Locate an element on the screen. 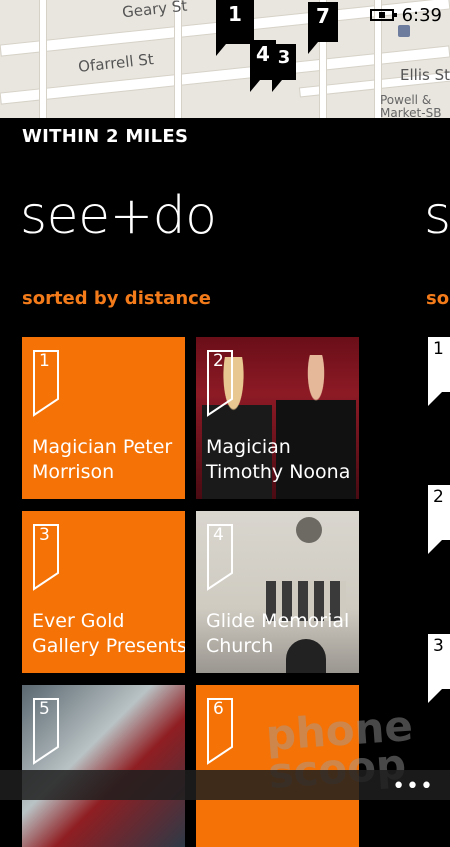  station-label: Powell & Market-SB is located at coordinates (411, 106).